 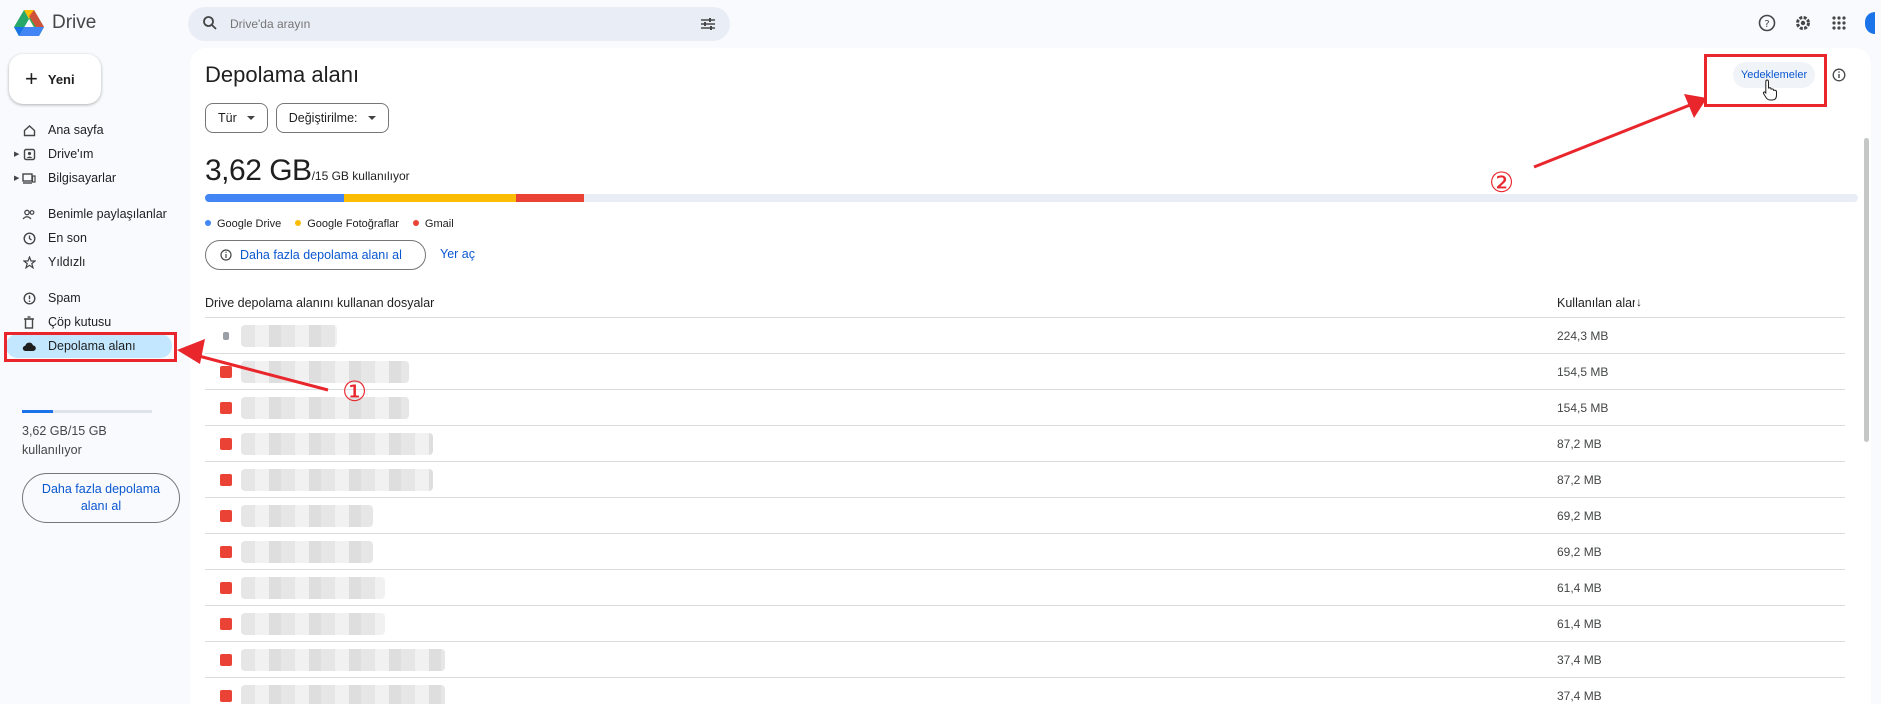 I want to click on plus-icon: +, so click(x=31, y=78).